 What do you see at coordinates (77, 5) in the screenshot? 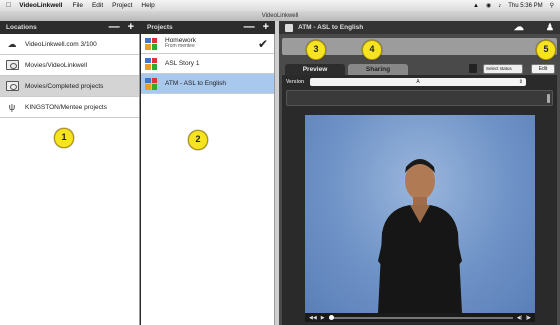
I see `menu-file: File` at bounding box center [77, 5].